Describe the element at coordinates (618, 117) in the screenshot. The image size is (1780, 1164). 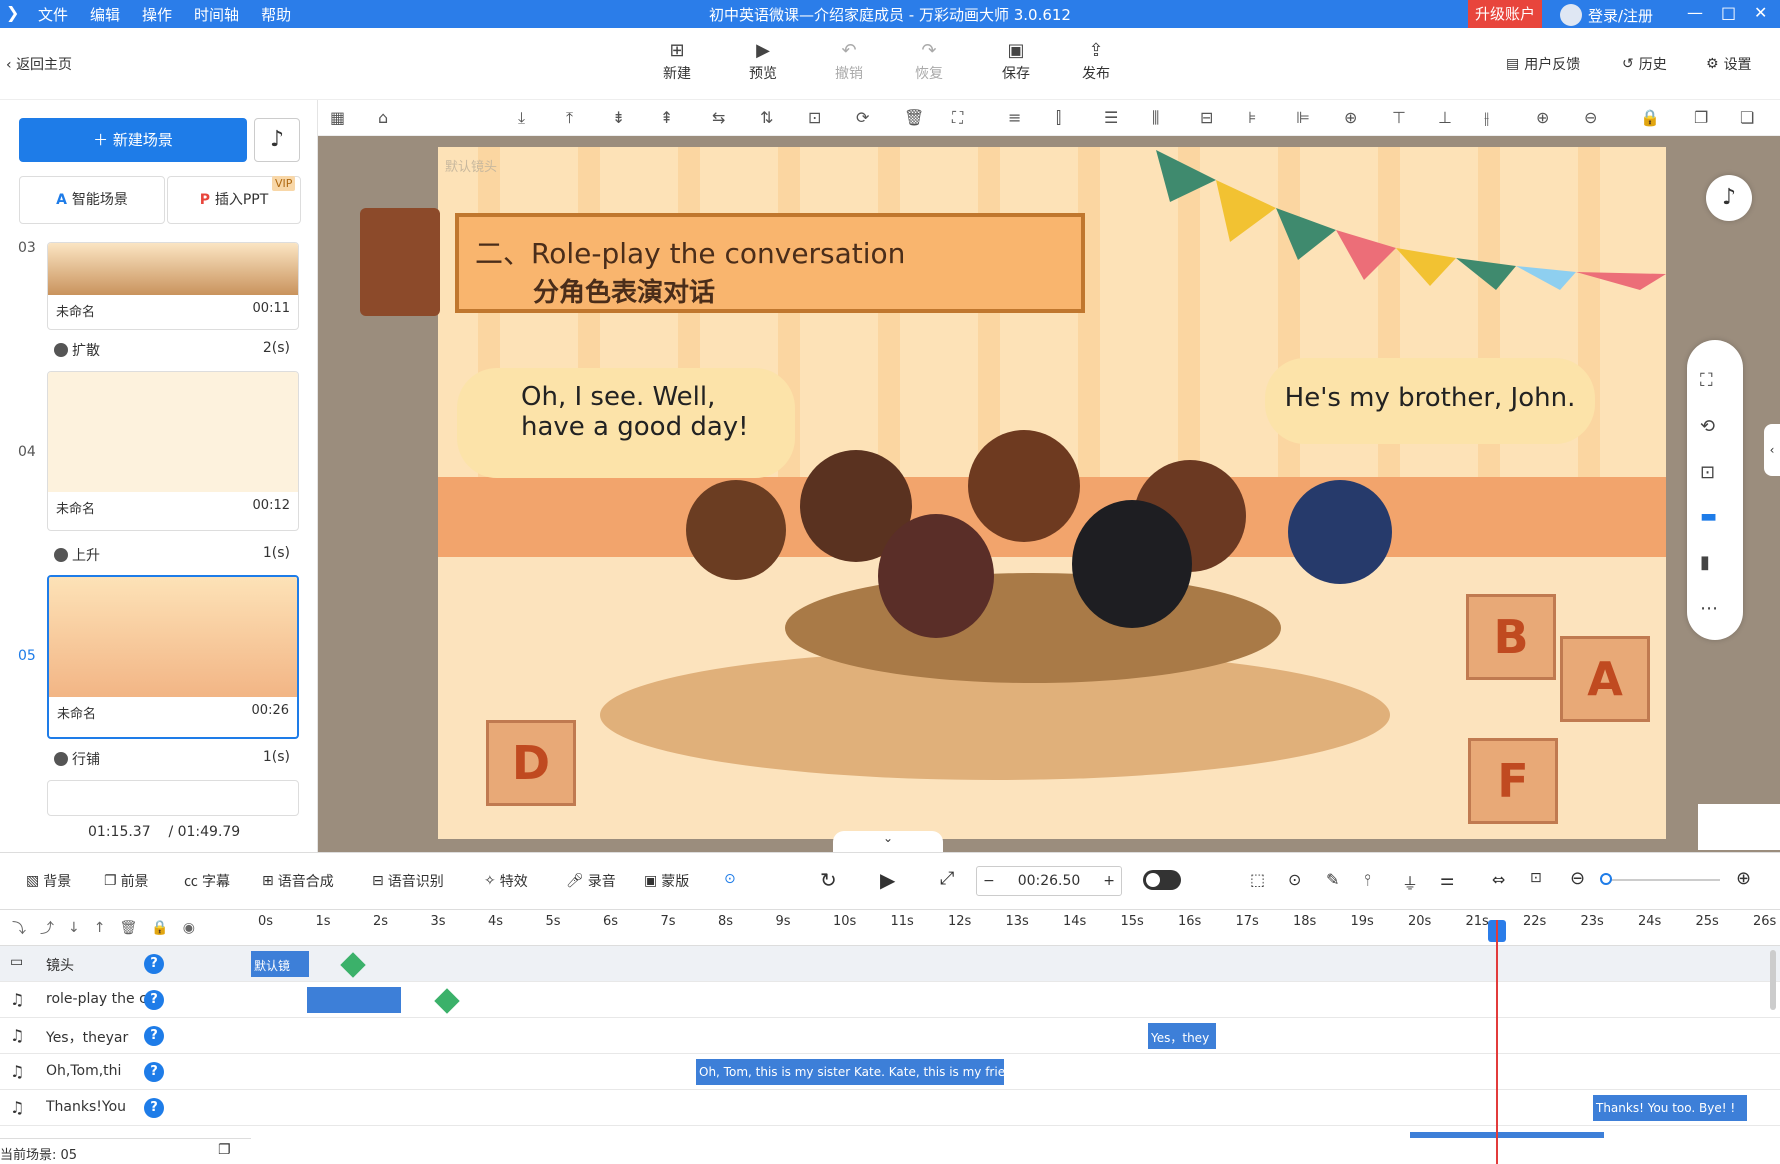
I see `layer-down-icon: ⇟` at that location.